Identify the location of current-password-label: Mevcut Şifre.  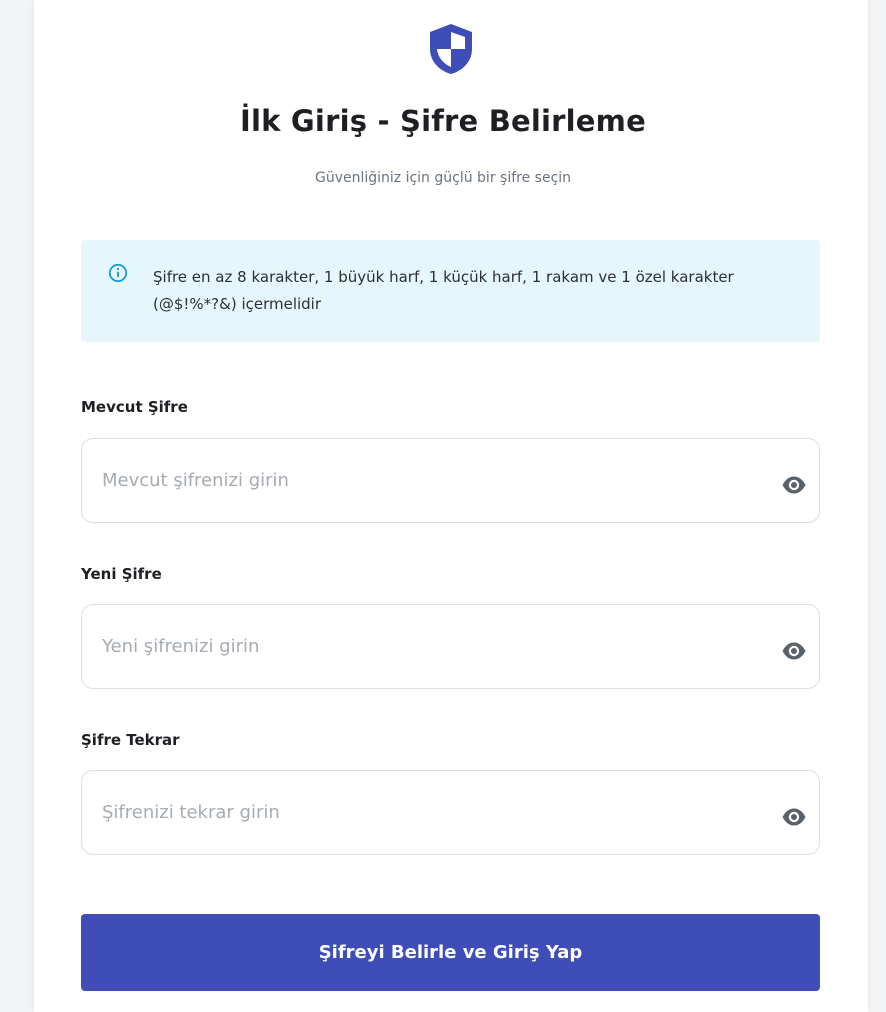
(134, 407).